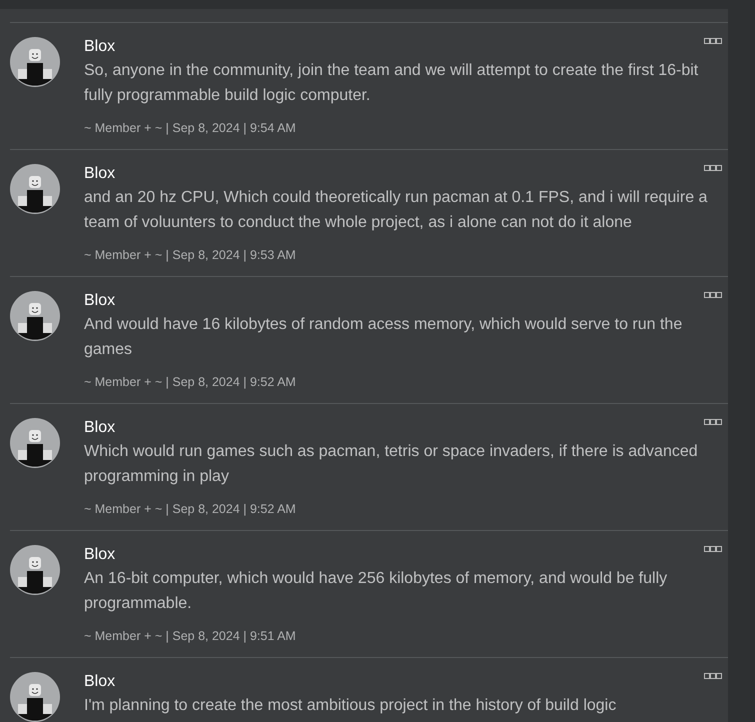 Image resolution: width=755 pixels, height=722 pixels. I want to click on comment-text: So, anyone in the community, join the team and we will attempt to create the first 16-bit fully programmable build logic computer., so click(392, 83).